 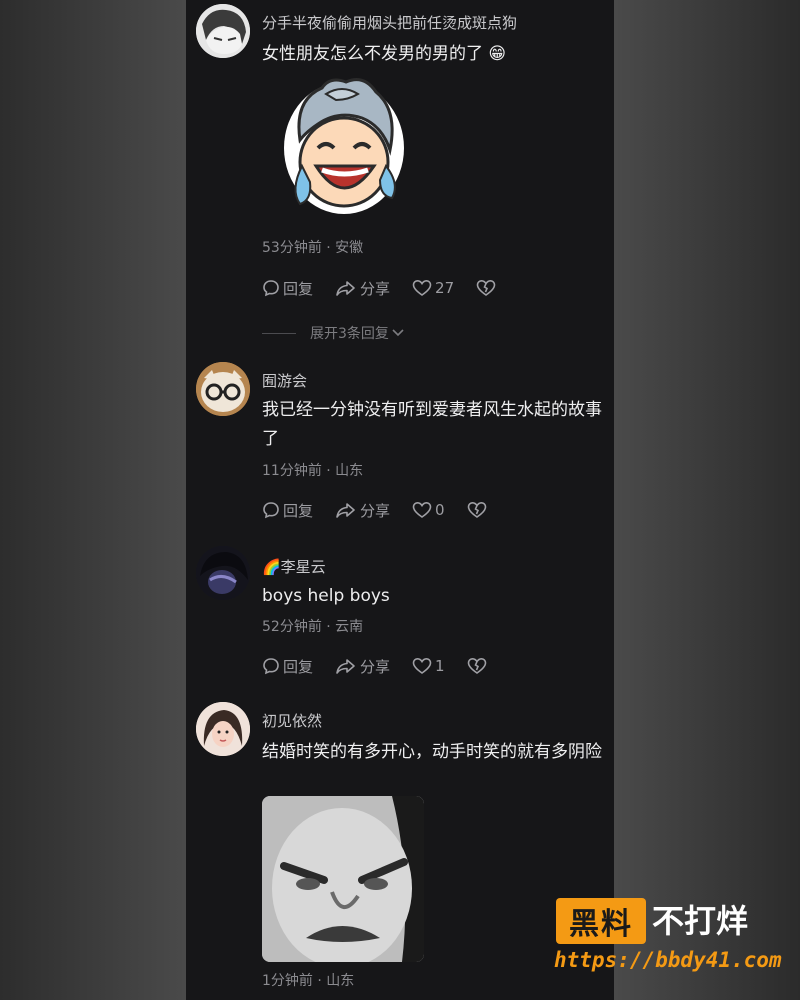 What do you see at coordinates (342, 145) in the screenshot?
I see `laughing-sticker-image` at bounding box center [342, 145].